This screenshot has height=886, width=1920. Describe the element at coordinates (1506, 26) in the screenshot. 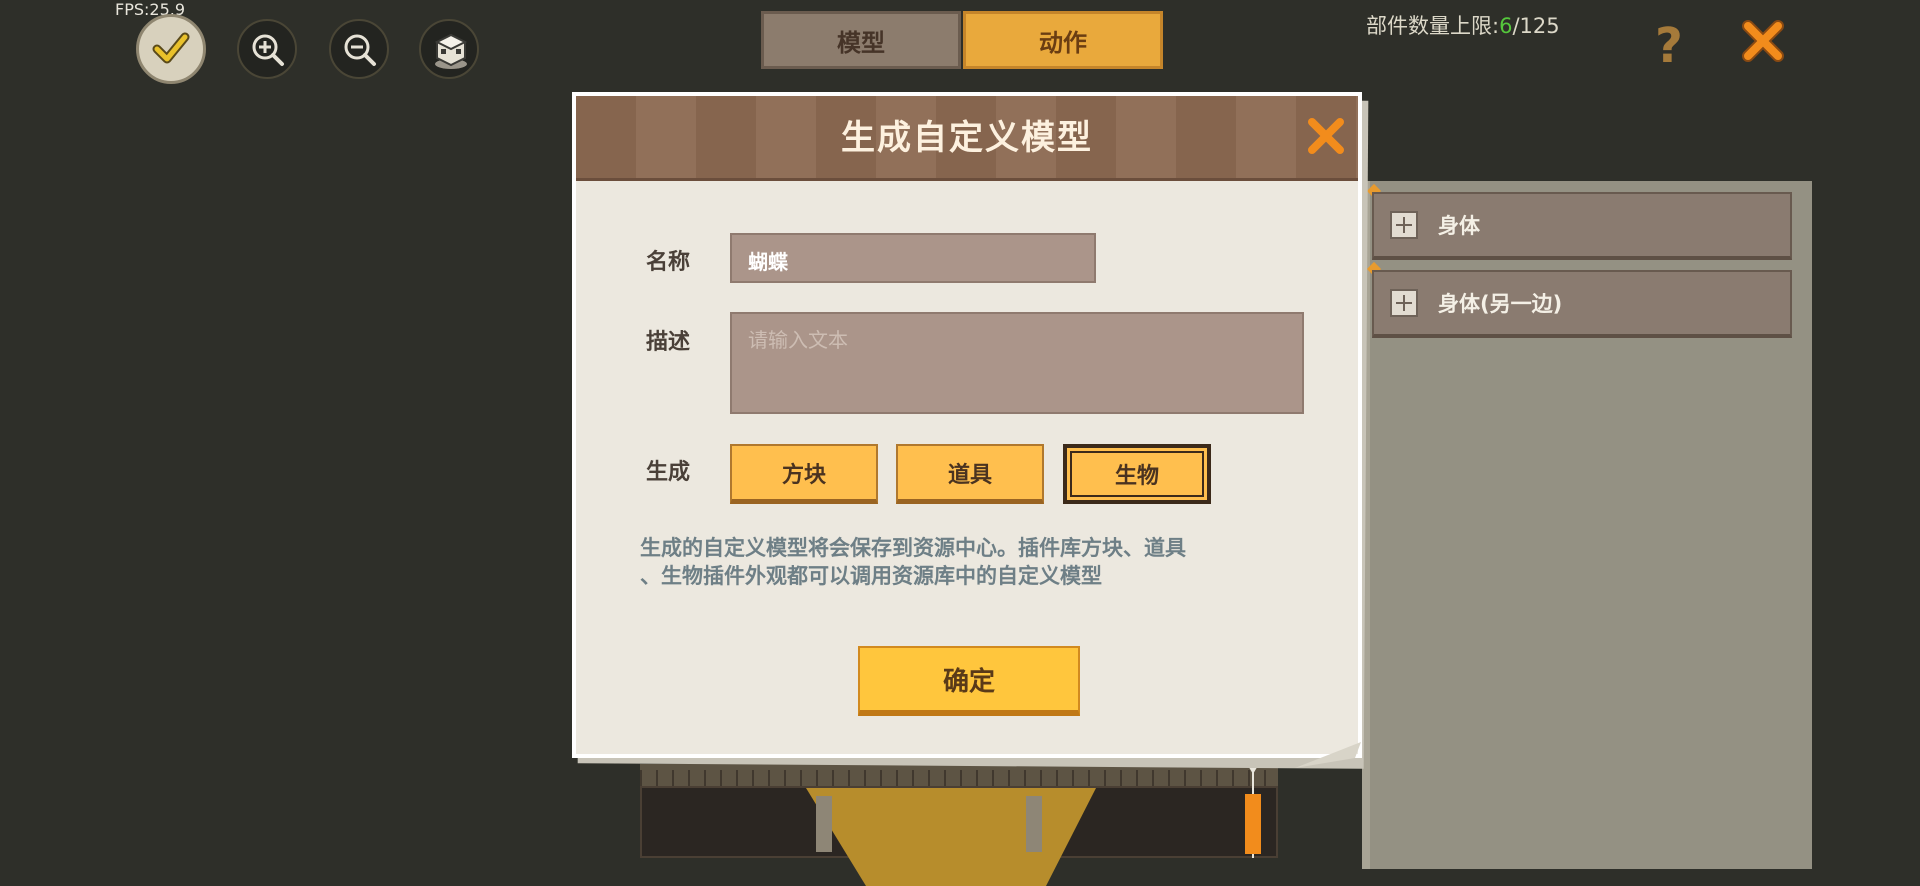

I see `part-count: 6` at that location.